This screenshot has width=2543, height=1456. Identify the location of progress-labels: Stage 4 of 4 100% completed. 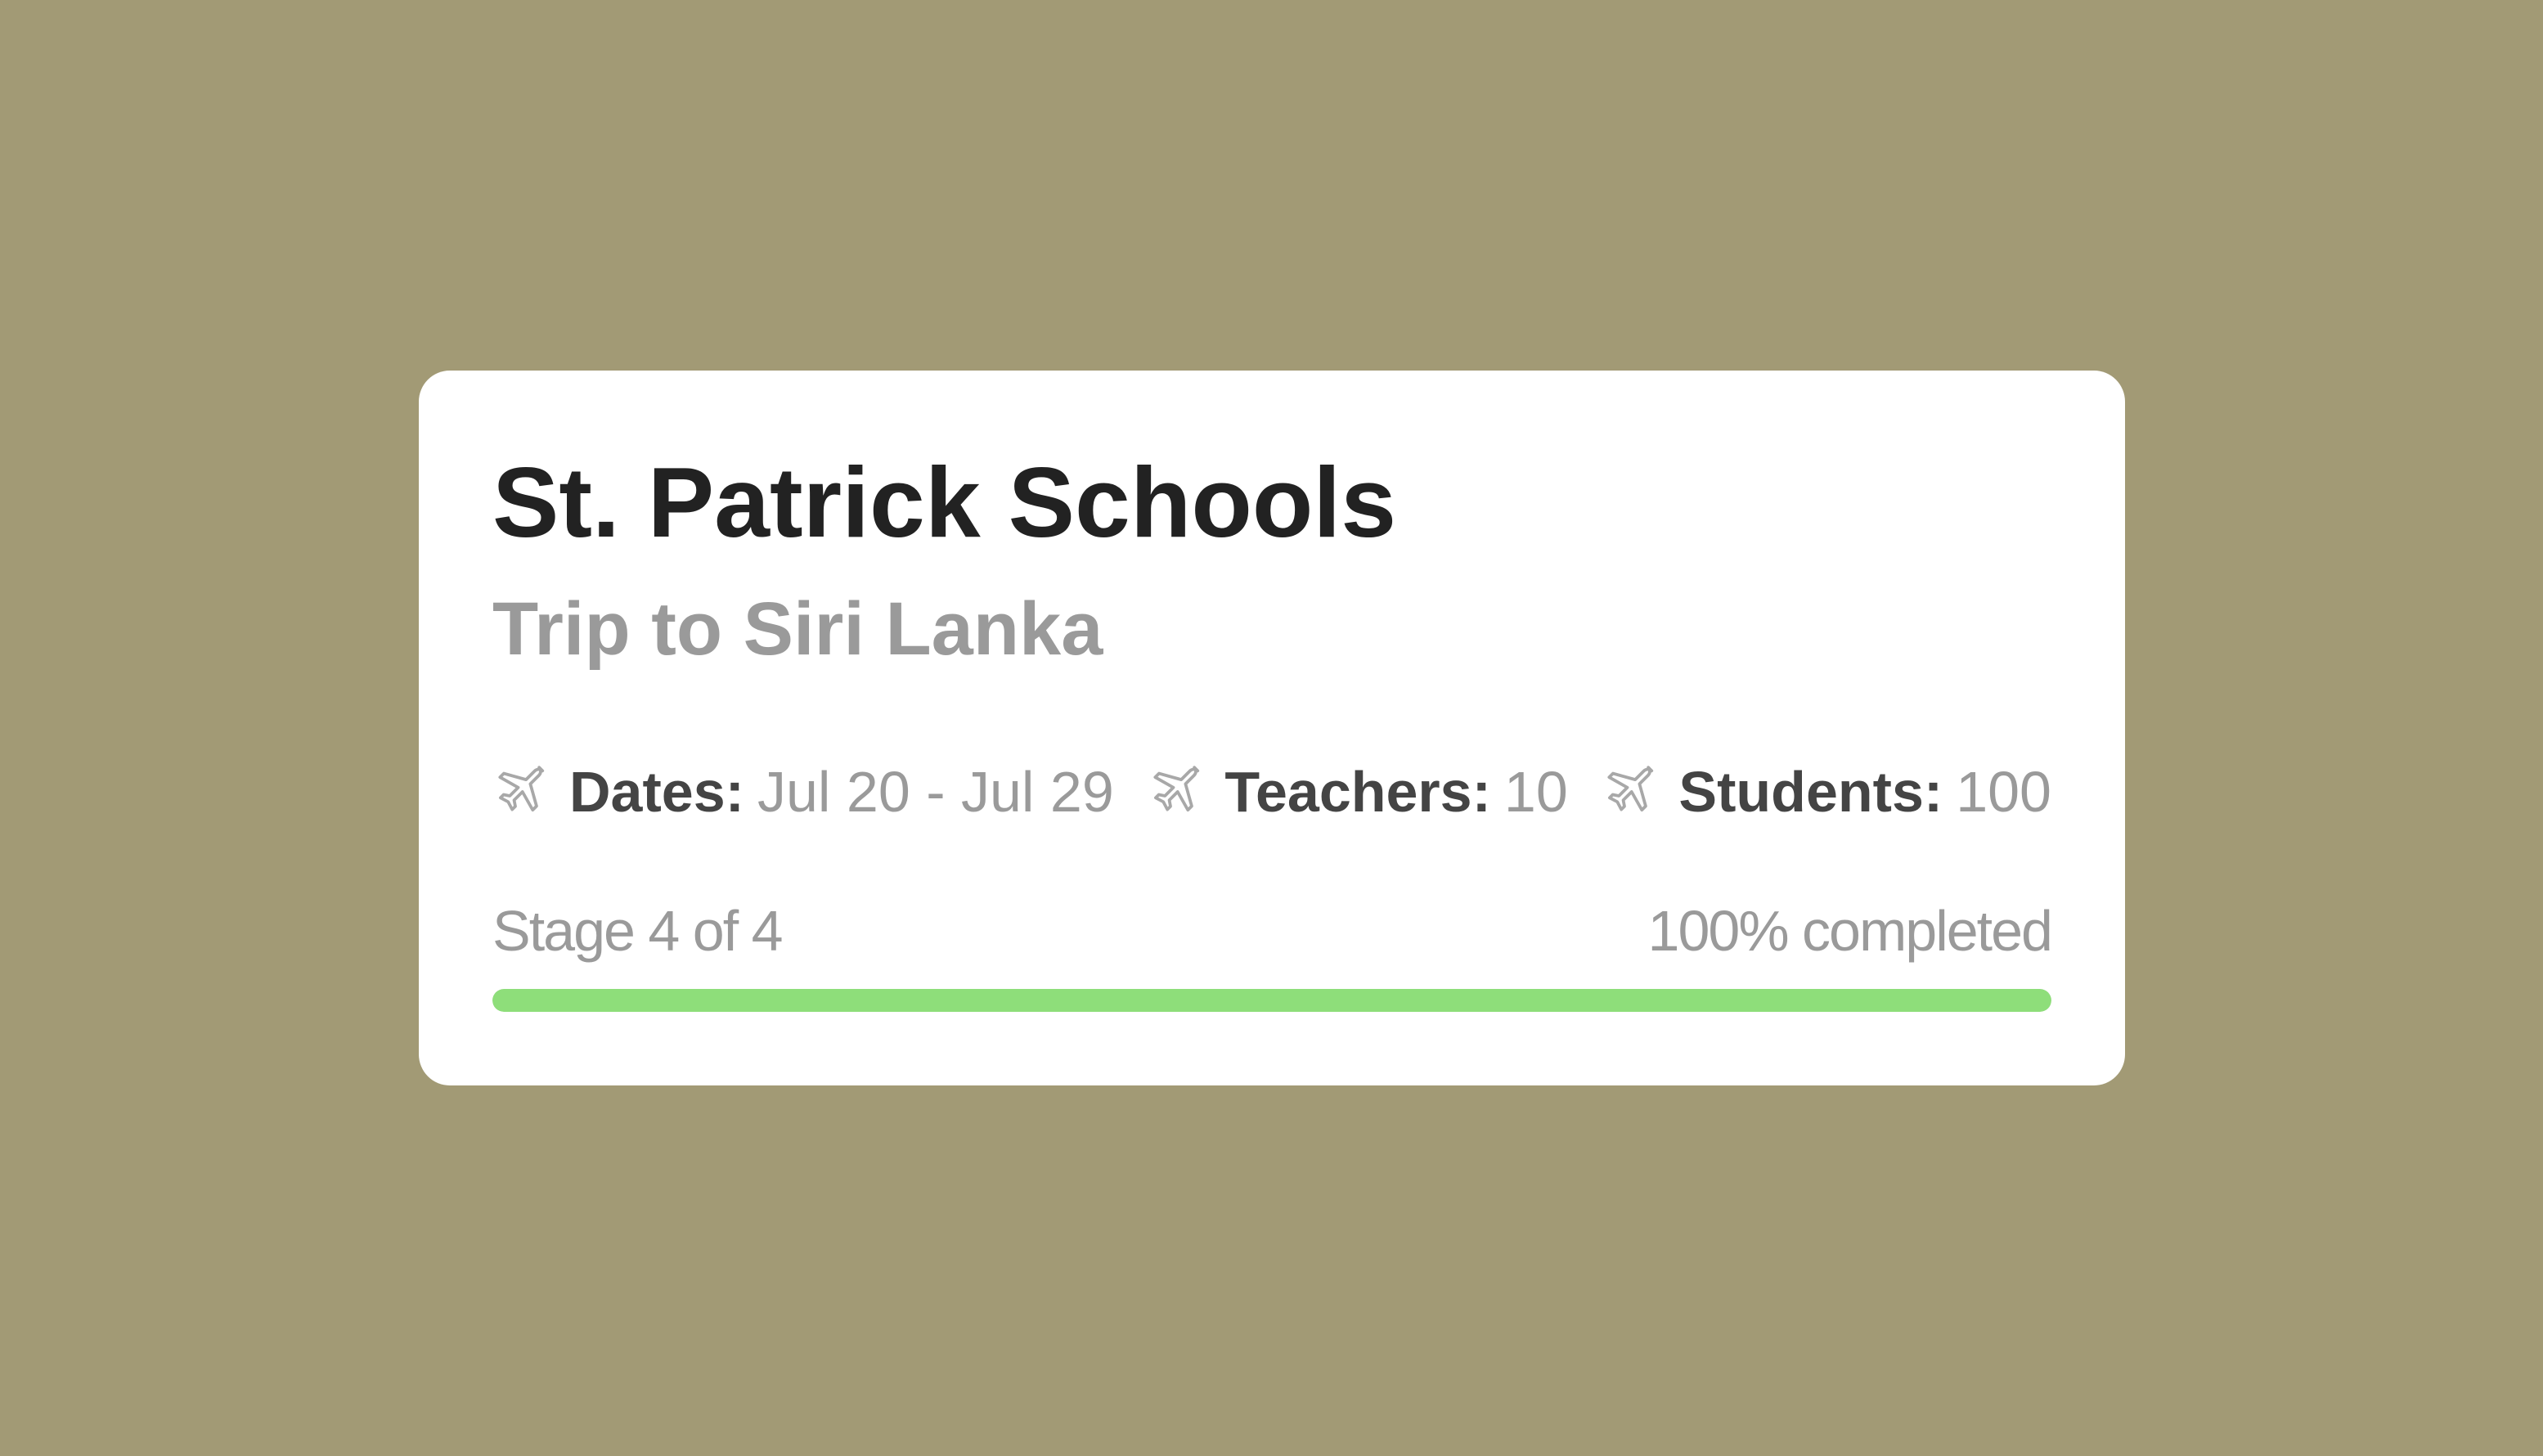
(1272, 931).